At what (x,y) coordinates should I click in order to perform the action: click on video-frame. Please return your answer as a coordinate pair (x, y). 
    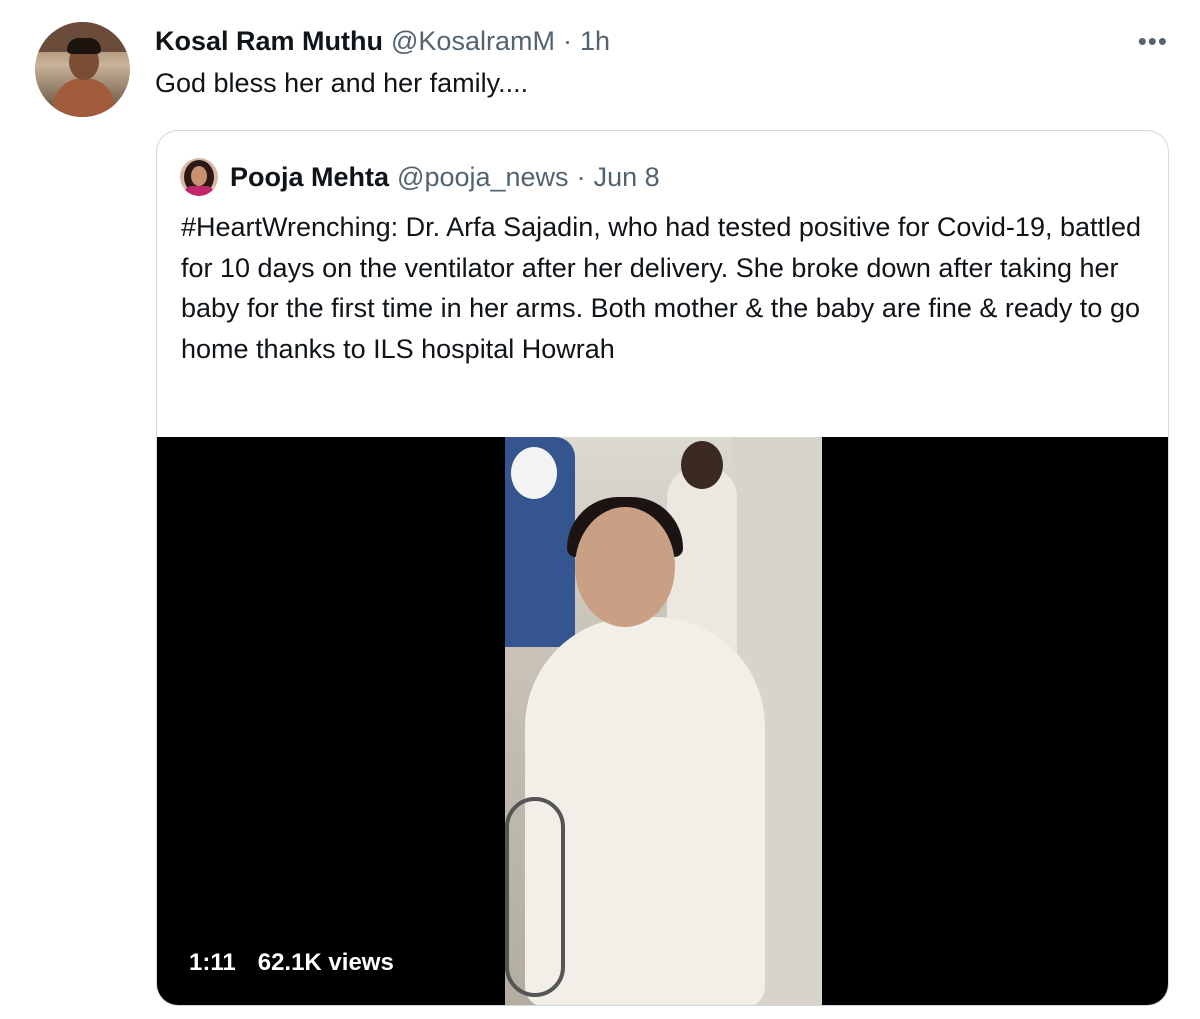
    Looking at the image, I should click on (663, 721).